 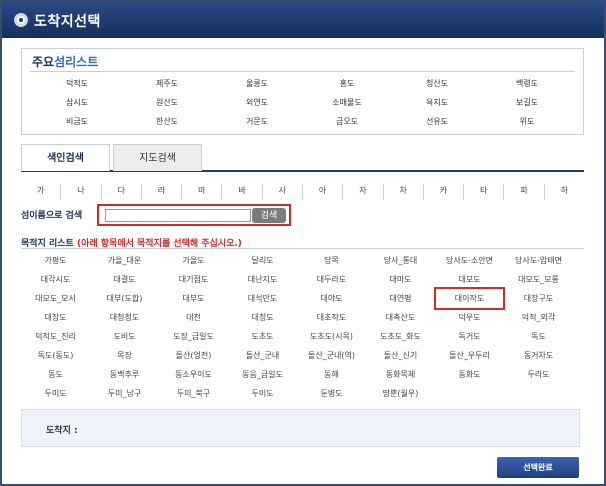 What do you see at coordinates (524, 192) in the screenshot?
I see `consonant-filter-link: 파` at bounding box center [524, 192].